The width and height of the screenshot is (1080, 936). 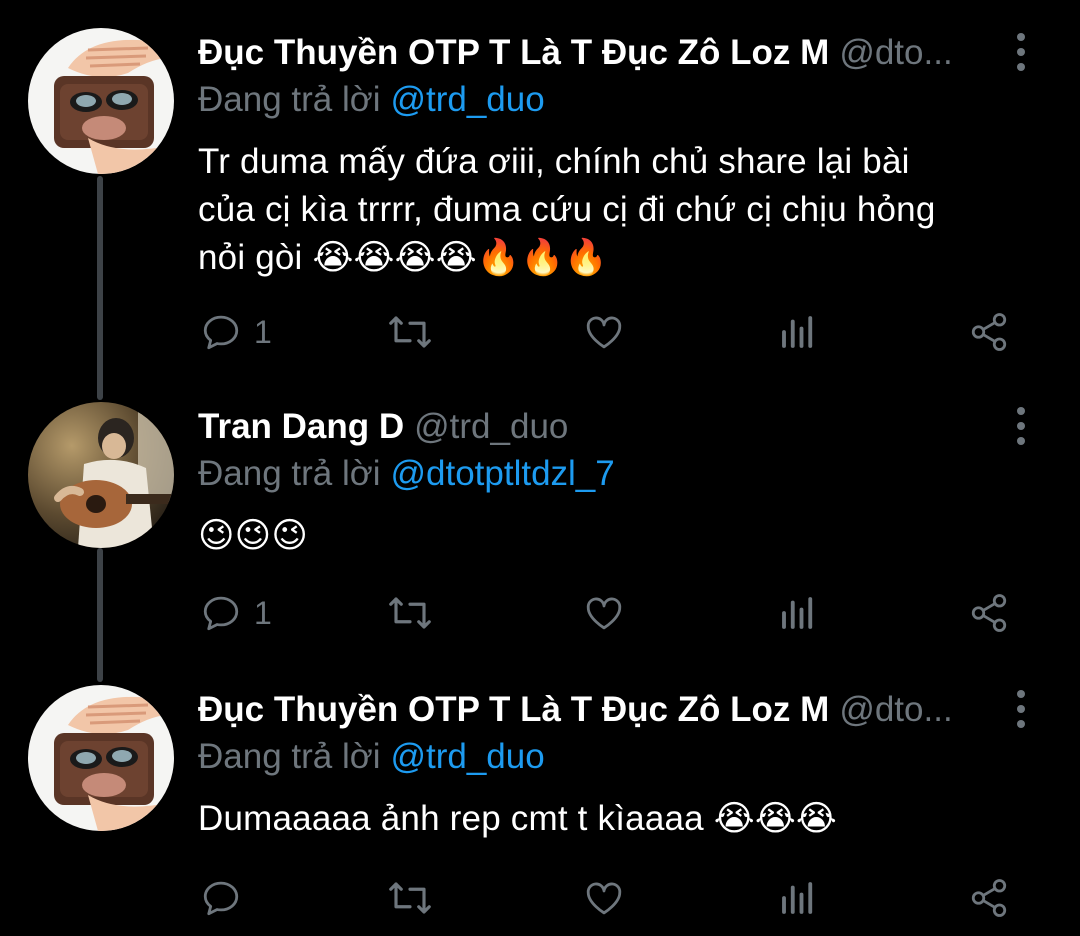 I want to click on replying-to-handle: @dtotptltdzl_7, so click(x=502, y=473).